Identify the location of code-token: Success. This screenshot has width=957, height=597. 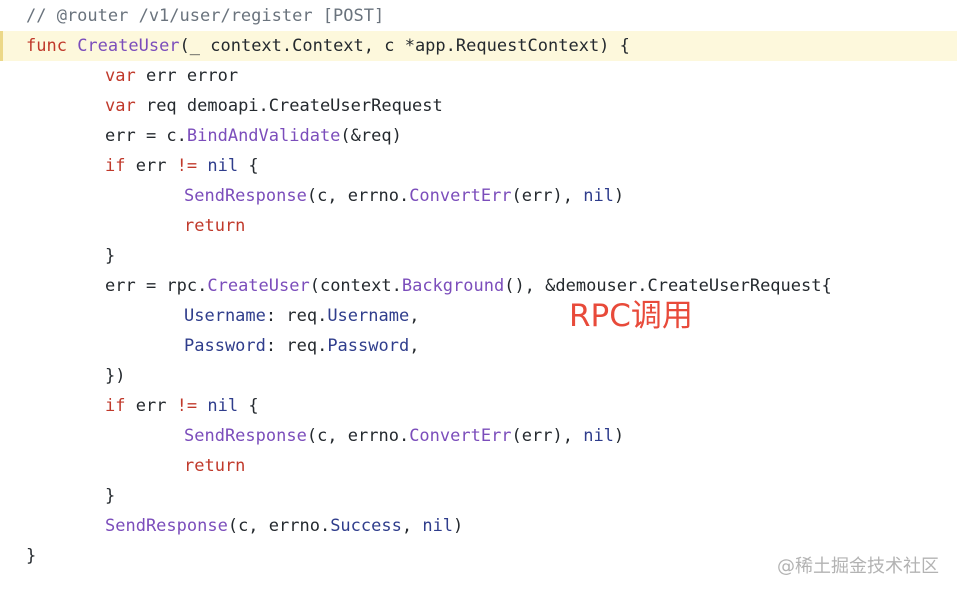
(366, 526).